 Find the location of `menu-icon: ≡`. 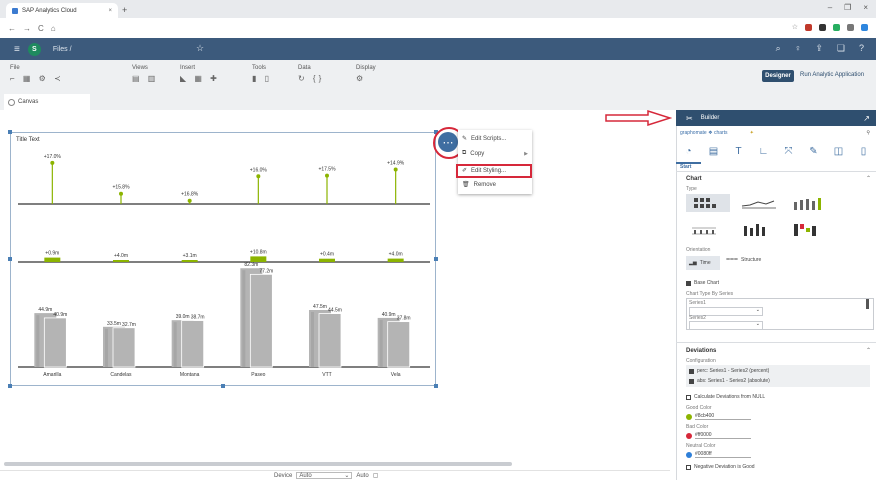

menu-icon: ≡ is located at coordinates (17, 49).